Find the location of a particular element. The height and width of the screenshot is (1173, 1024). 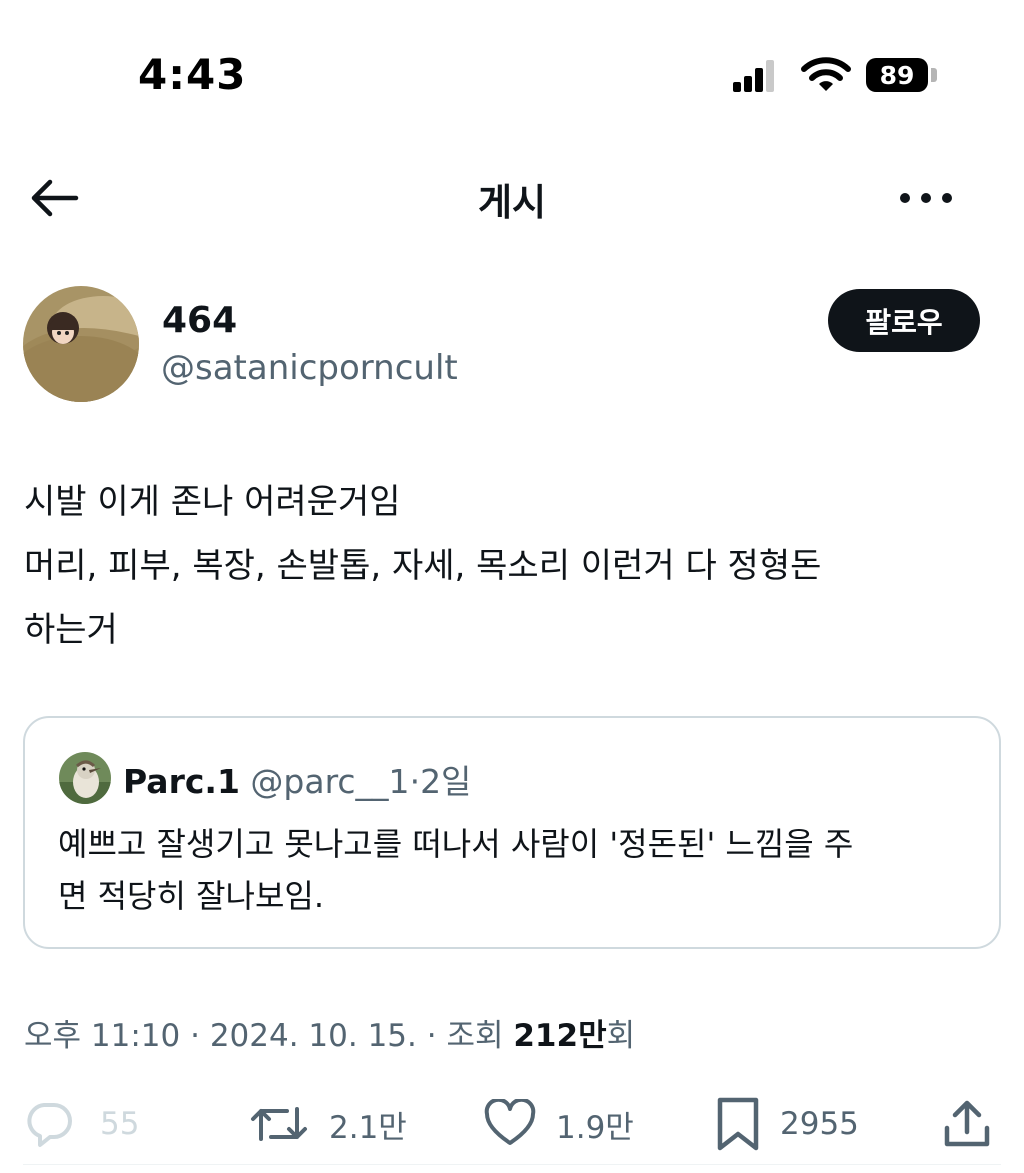

cellular-signal-icon is located at coordinates (753, 75).